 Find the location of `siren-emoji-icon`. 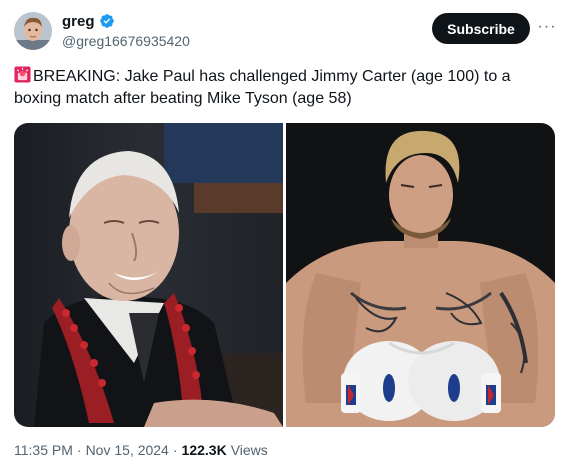

siren-emoji-icon is located at coordinates (22, 74).